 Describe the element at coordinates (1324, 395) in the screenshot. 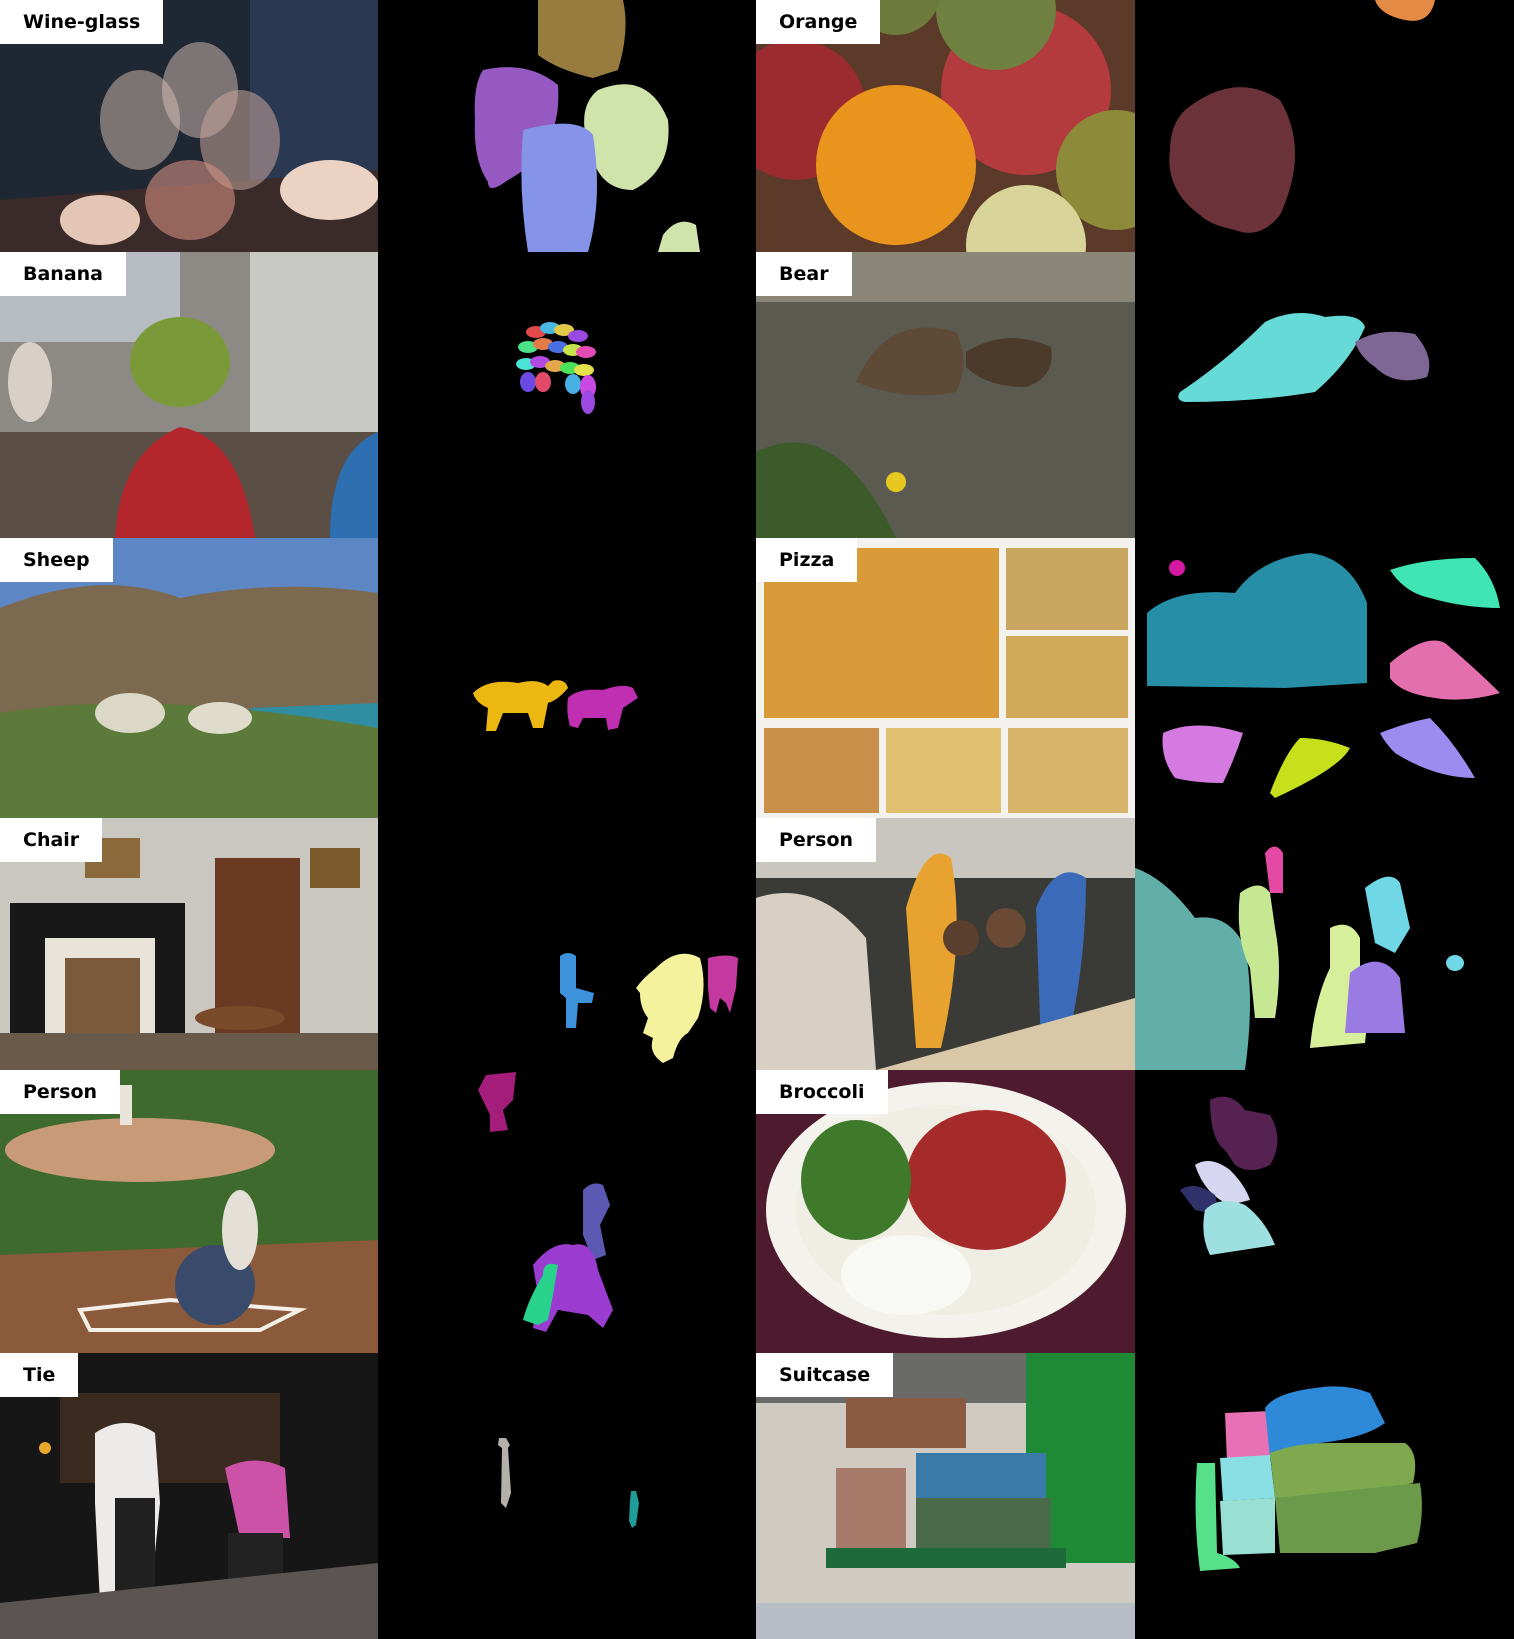

I see `bear-mask` at that location.